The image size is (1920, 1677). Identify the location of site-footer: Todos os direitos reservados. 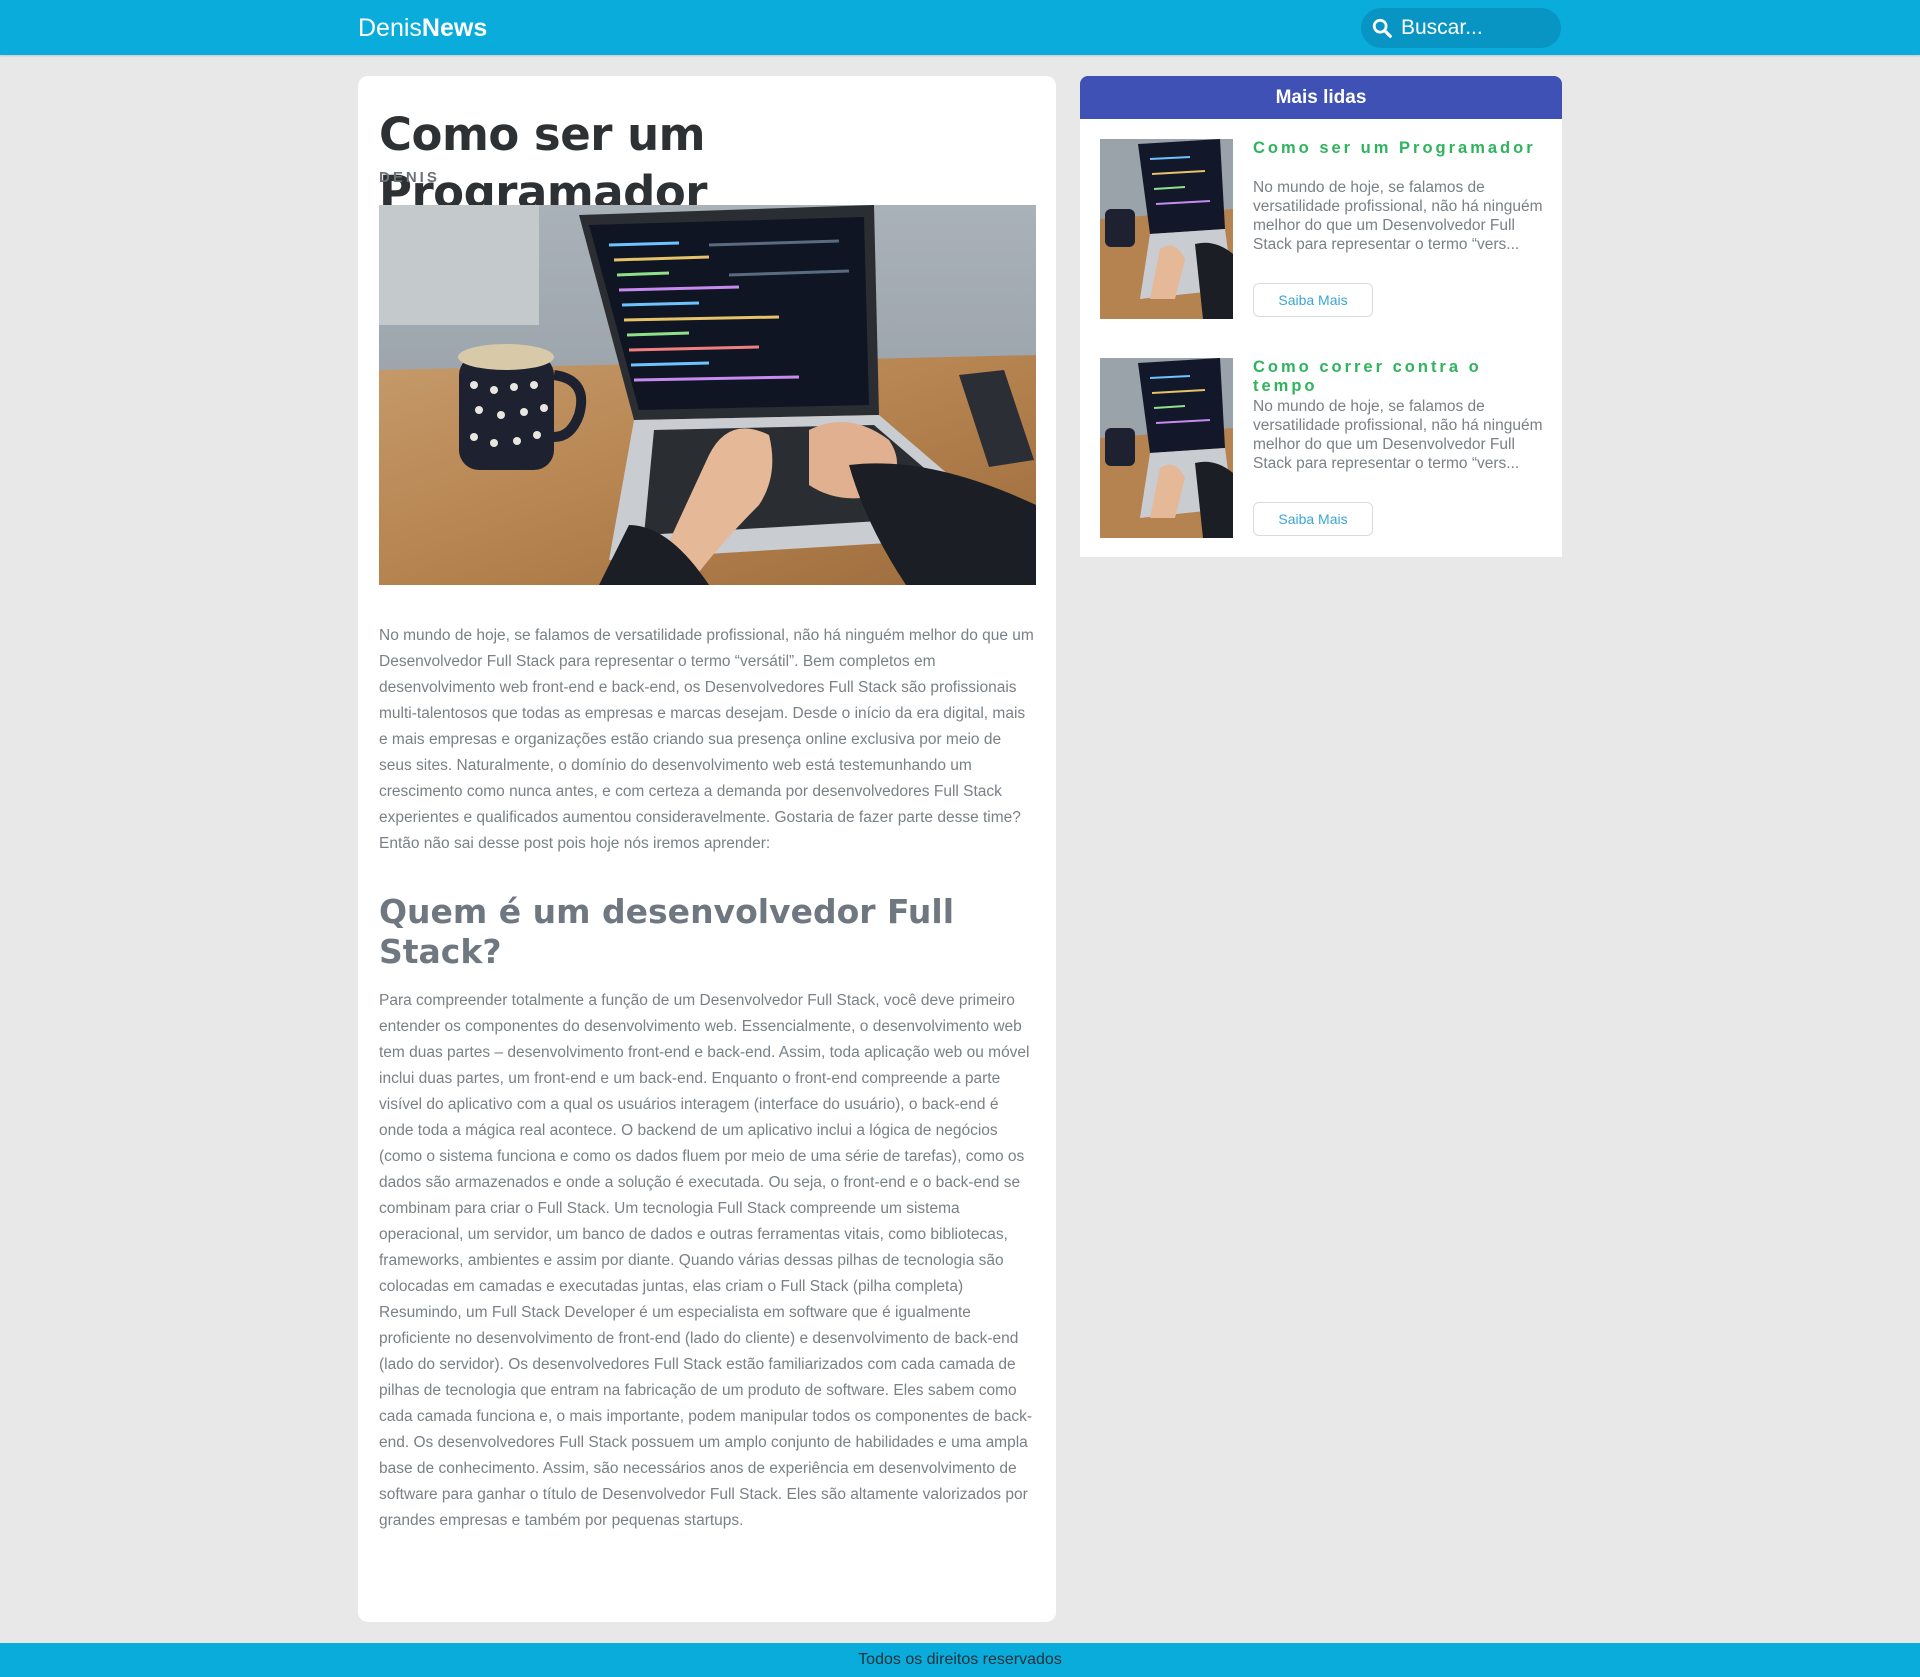
(960, 1660).